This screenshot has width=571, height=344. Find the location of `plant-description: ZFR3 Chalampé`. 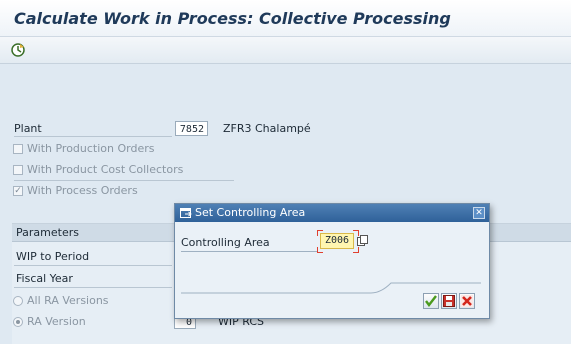

plant-description: ZFR3 Chalampé is located at coordinates (267, 128).